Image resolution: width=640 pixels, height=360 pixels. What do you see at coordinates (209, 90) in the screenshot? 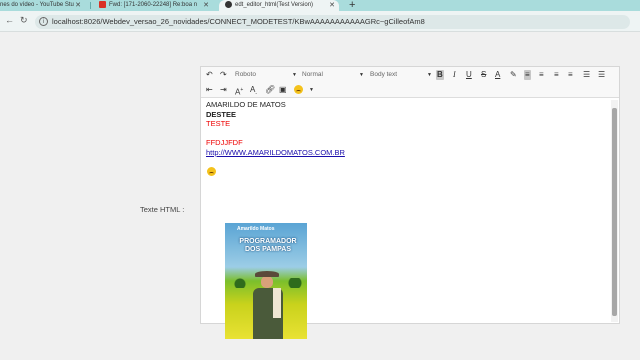
I see `outdent-icon: ⇤` at bounding box center [209, 90].